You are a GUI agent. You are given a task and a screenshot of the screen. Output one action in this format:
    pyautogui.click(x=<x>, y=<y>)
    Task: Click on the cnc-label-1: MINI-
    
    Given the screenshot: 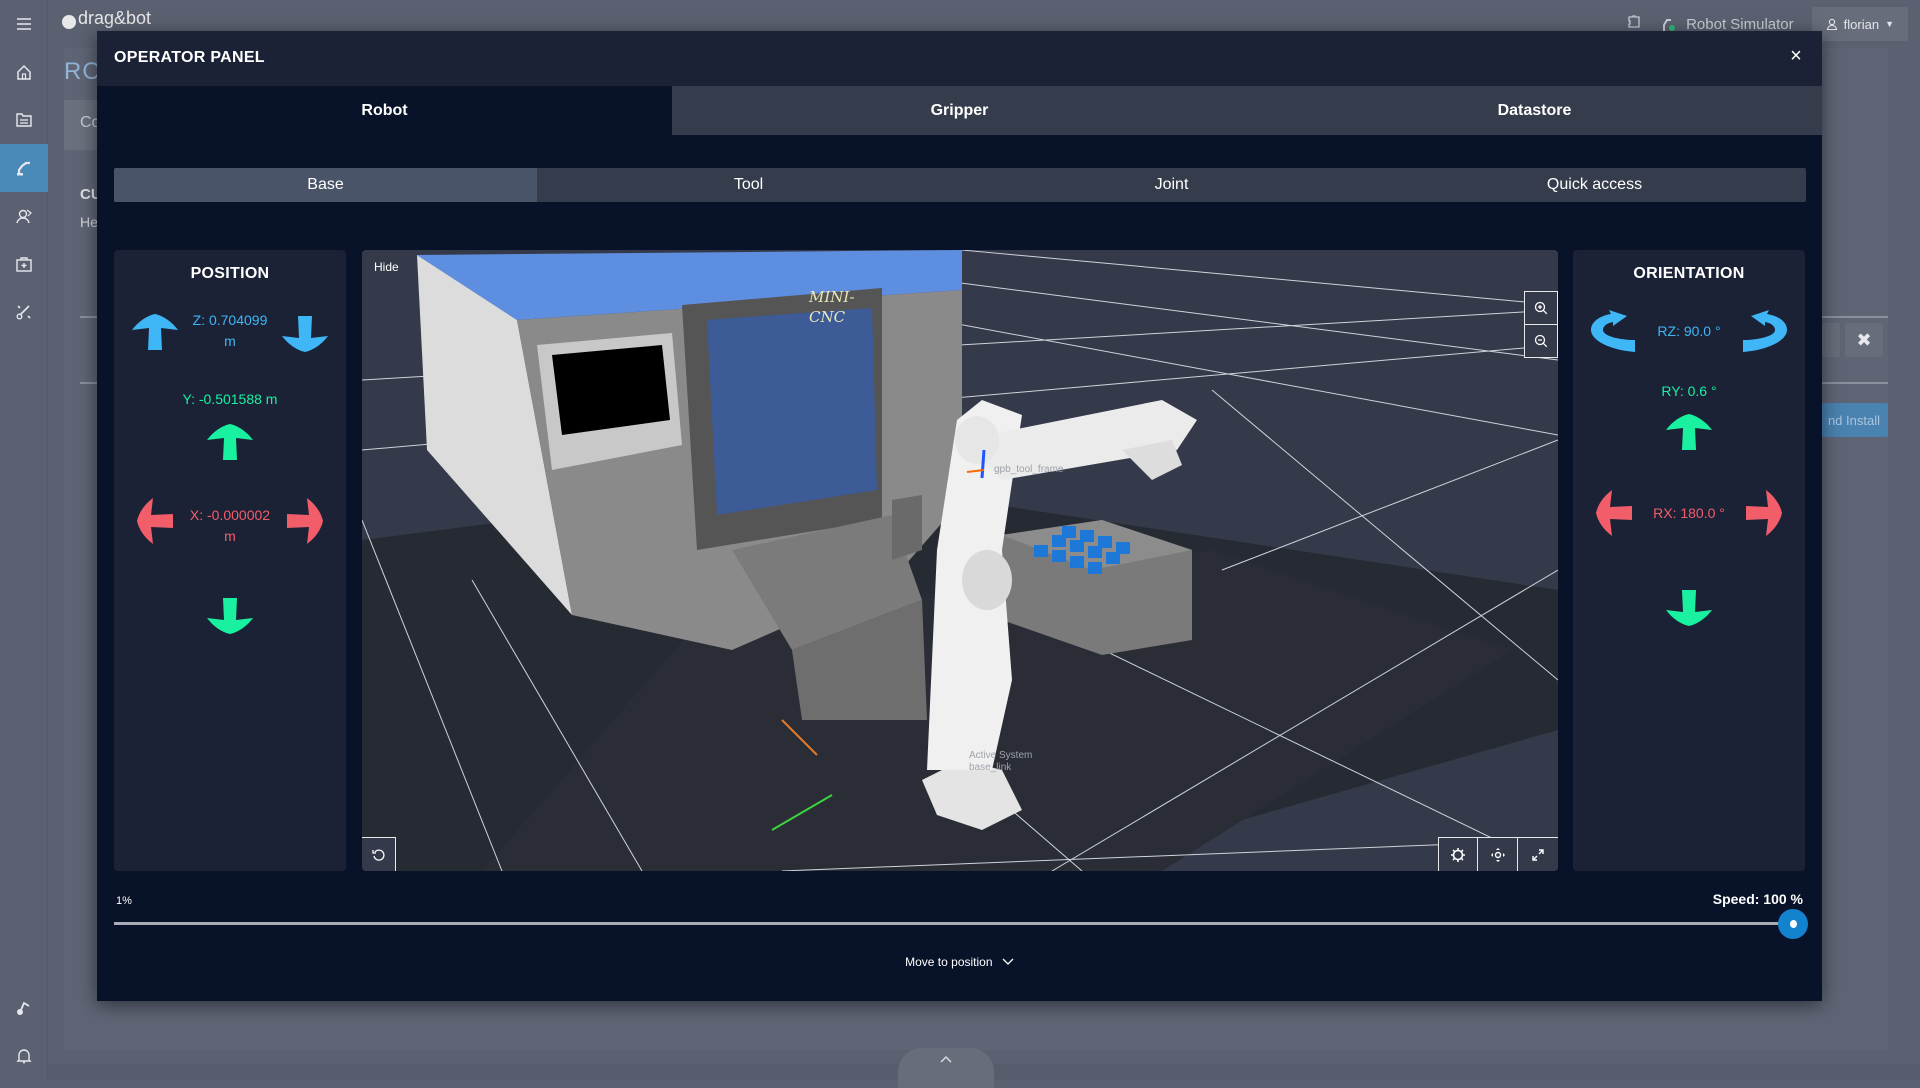 What is the action you would take?
    pyautogui.click(x=831, y=297)
    